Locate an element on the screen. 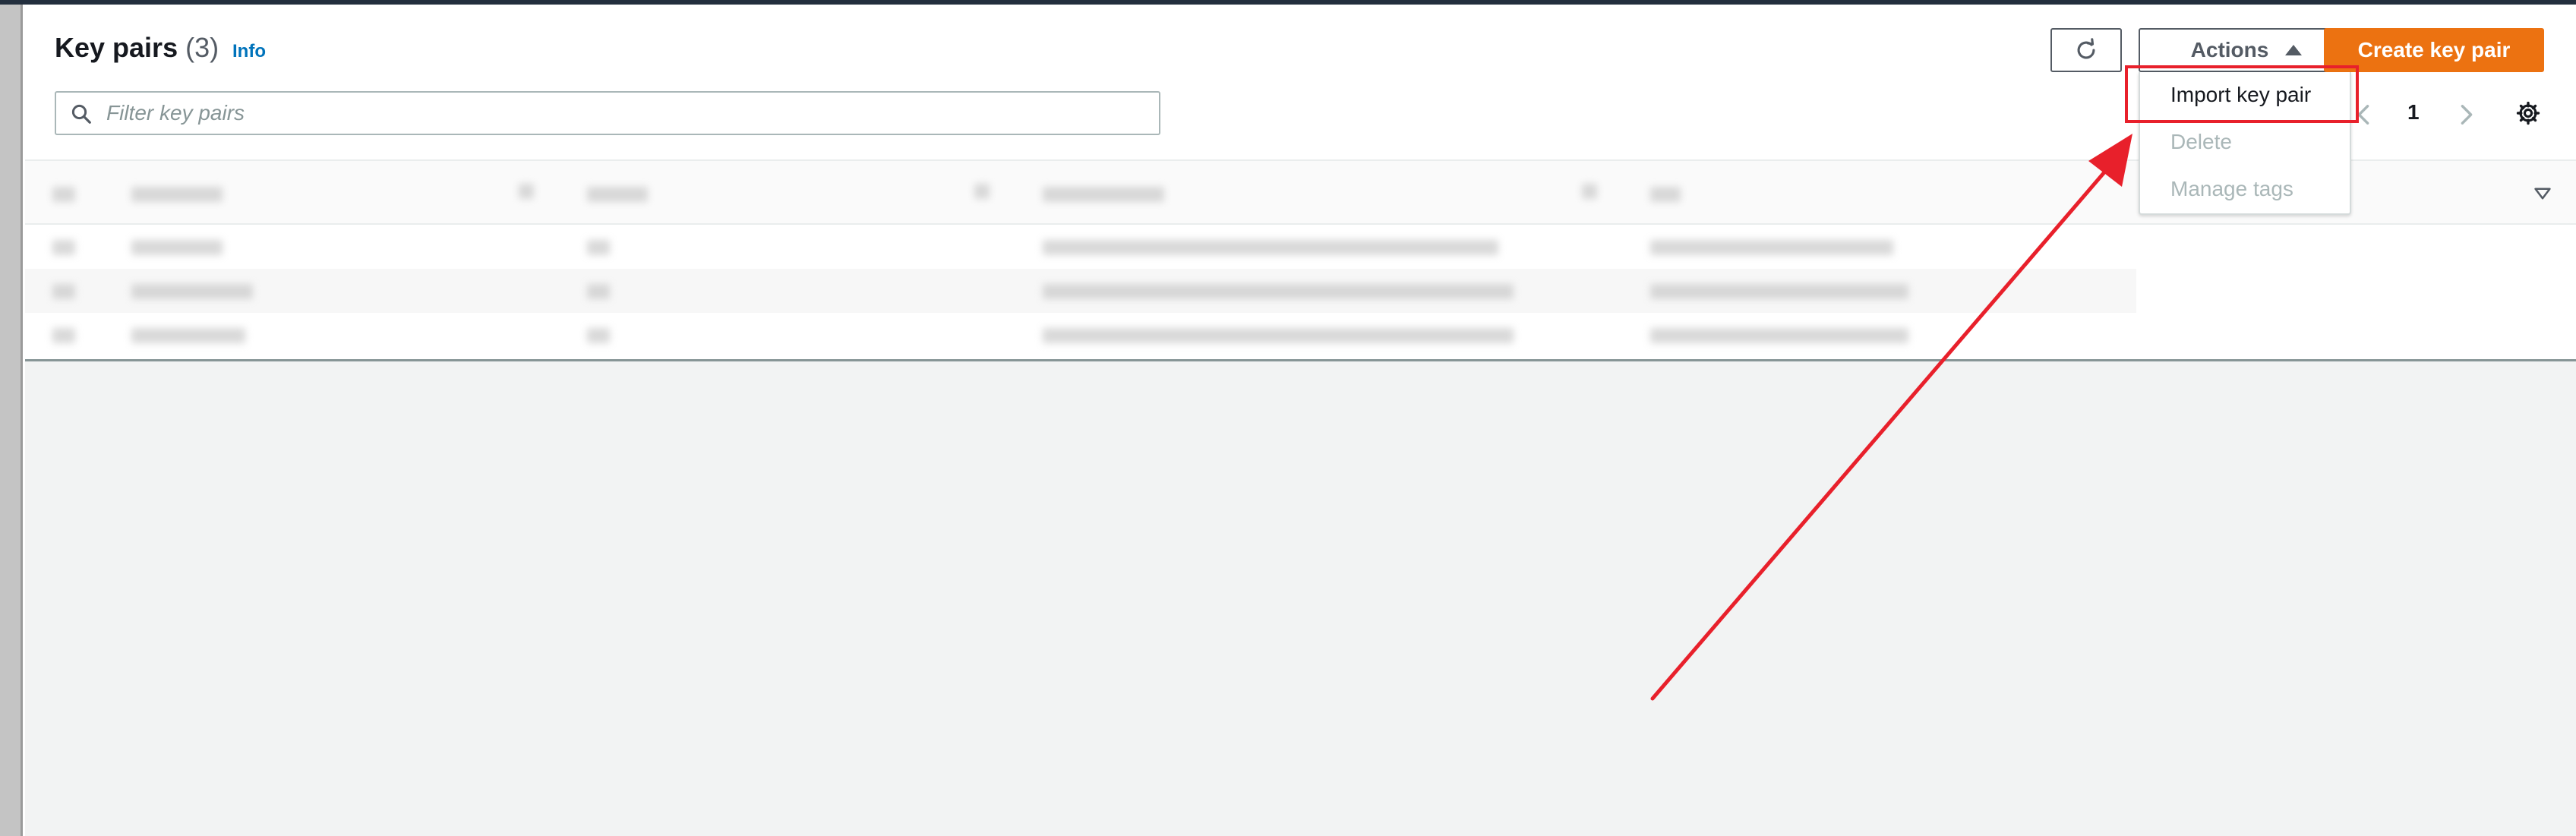 Image resolution: width=2576 pixels, height=836 pixels. page-title: Key pairs (3) is located at coordinates (137, 48).